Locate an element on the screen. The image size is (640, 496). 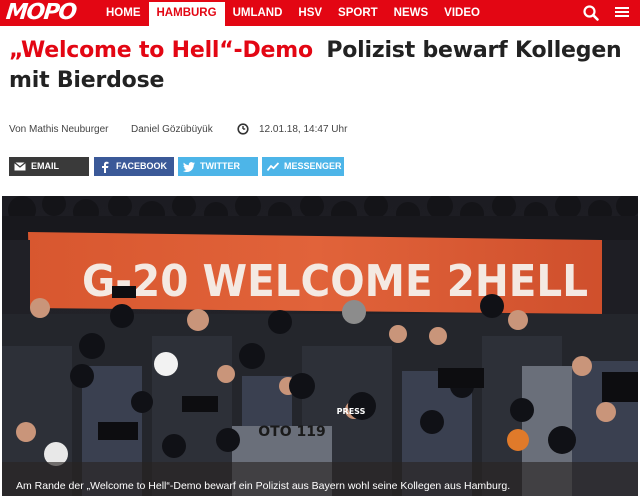
main-nav: HOME HAMBURG UMLAND HSV SPORT NEWS VIDEO is located at coordinates (293, 13).